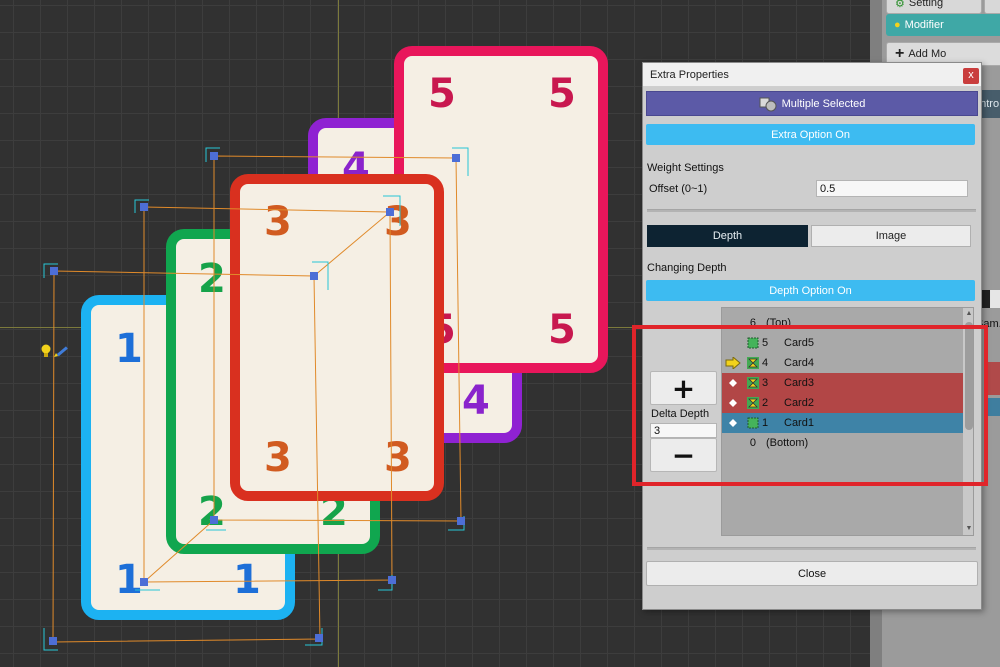 The height and width of the screenshot is (667, 1000). I want to click on weight-settings-label: Weight Settings, so click(685, 168).